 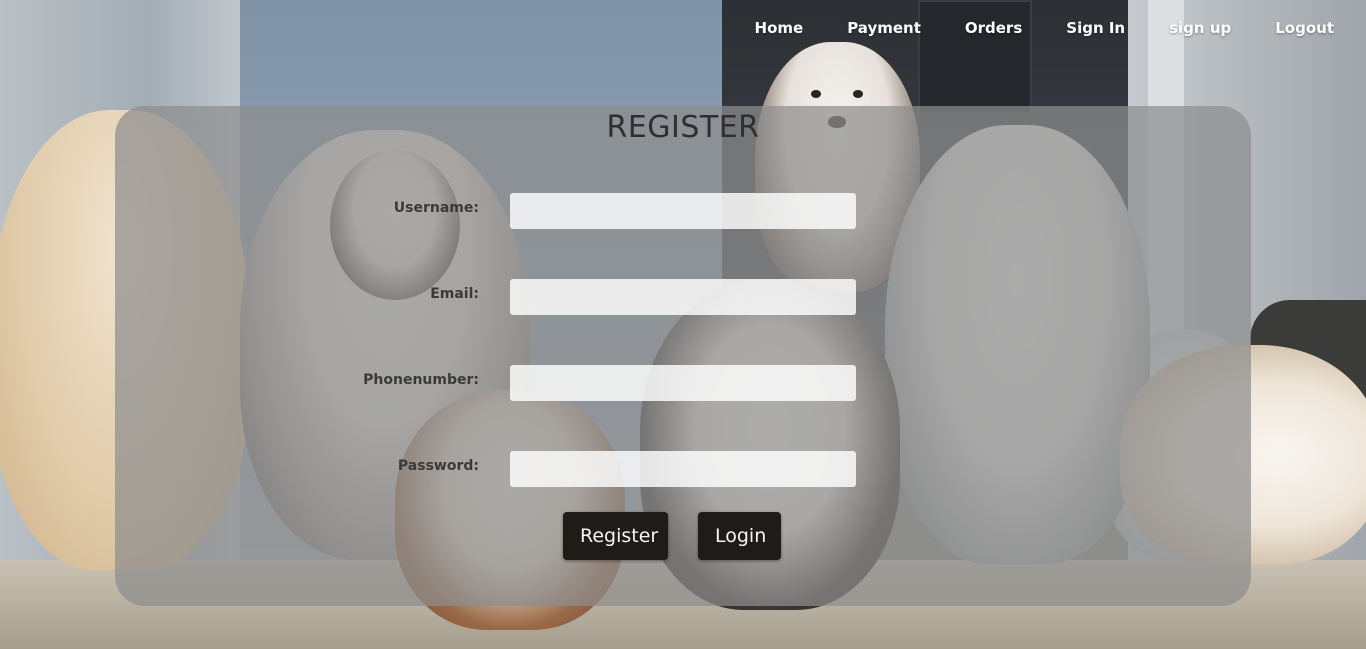 I want to click on nav-orders-link: Orders, so click(x=993, y=28).